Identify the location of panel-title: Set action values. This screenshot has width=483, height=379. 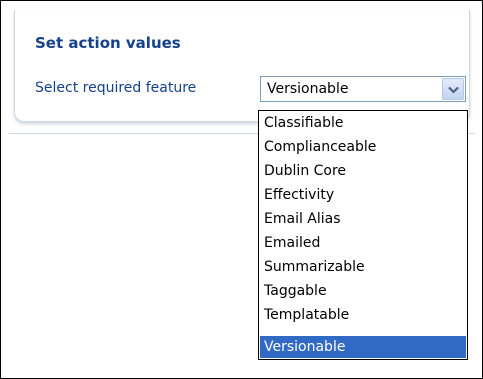
(108, 43).